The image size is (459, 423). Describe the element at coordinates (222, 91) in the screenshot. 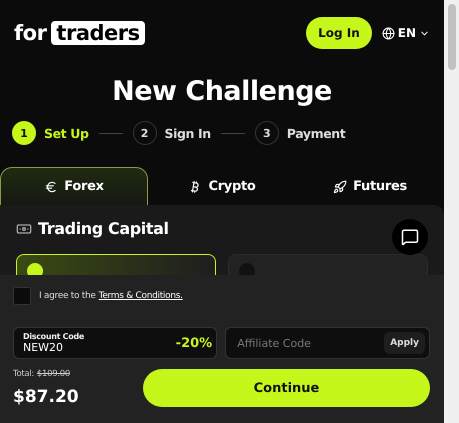

I see `page-title: New Challenge` at that location.